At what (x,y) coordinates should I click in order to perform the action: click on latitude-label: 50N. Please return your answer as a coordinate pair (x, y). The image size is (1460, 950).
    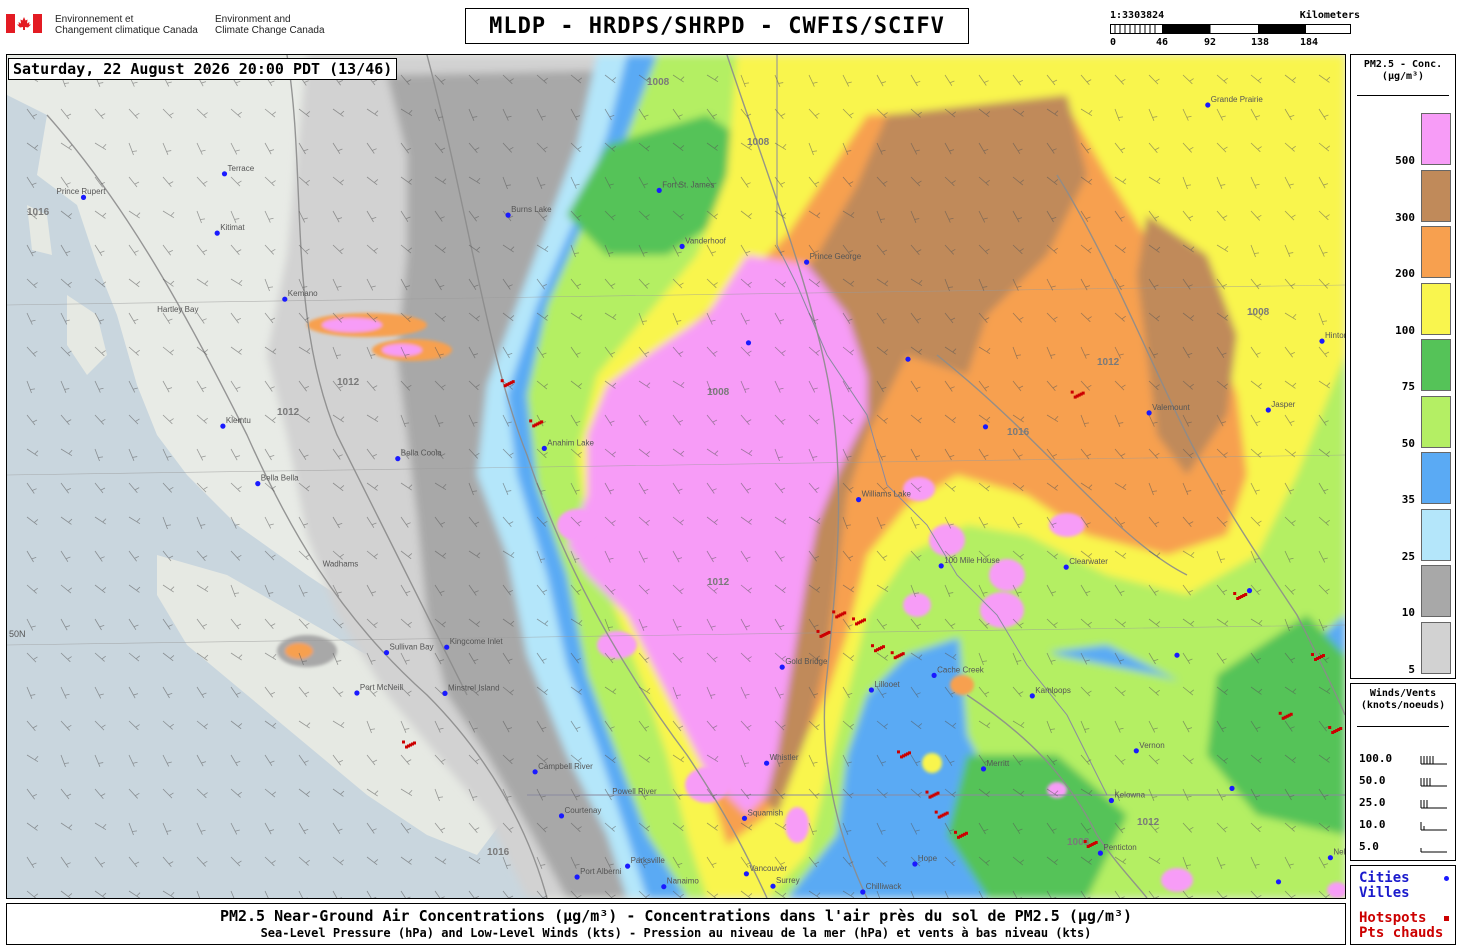
    Looking at the image, I should click on (17, 634).